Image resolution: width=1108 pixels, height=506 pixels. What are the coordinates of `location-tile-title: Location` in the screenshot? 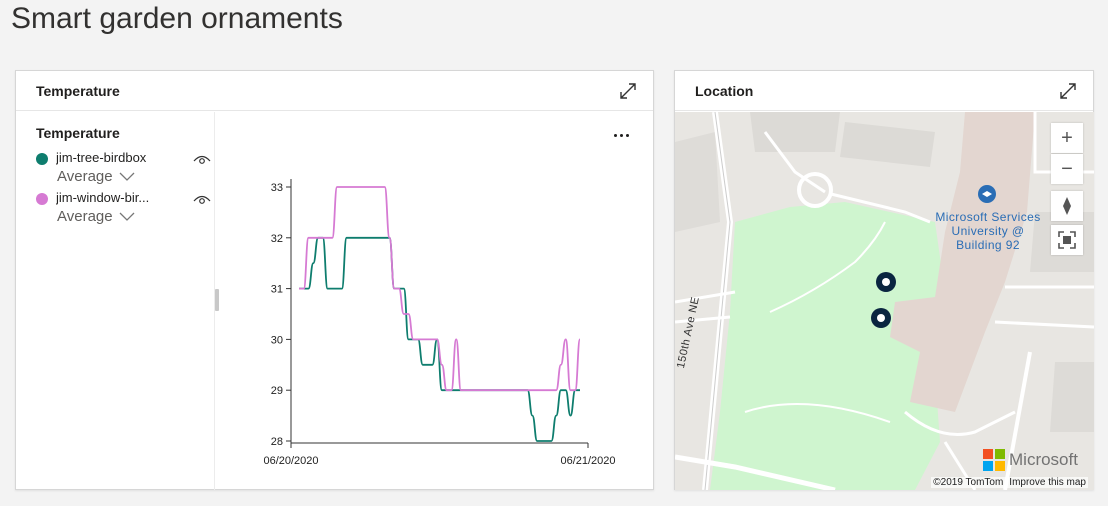 It's located at (724, 90).